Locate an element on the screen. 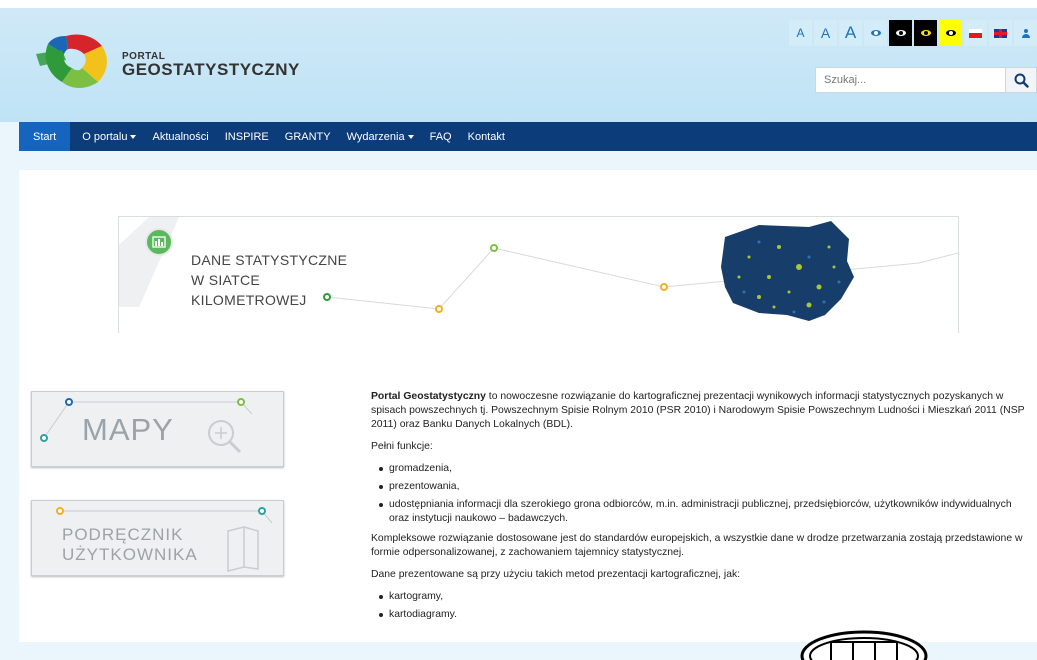 This screenshot has height=660, width=1037. nav-item-label: Start is located at coordinates (45, 136).